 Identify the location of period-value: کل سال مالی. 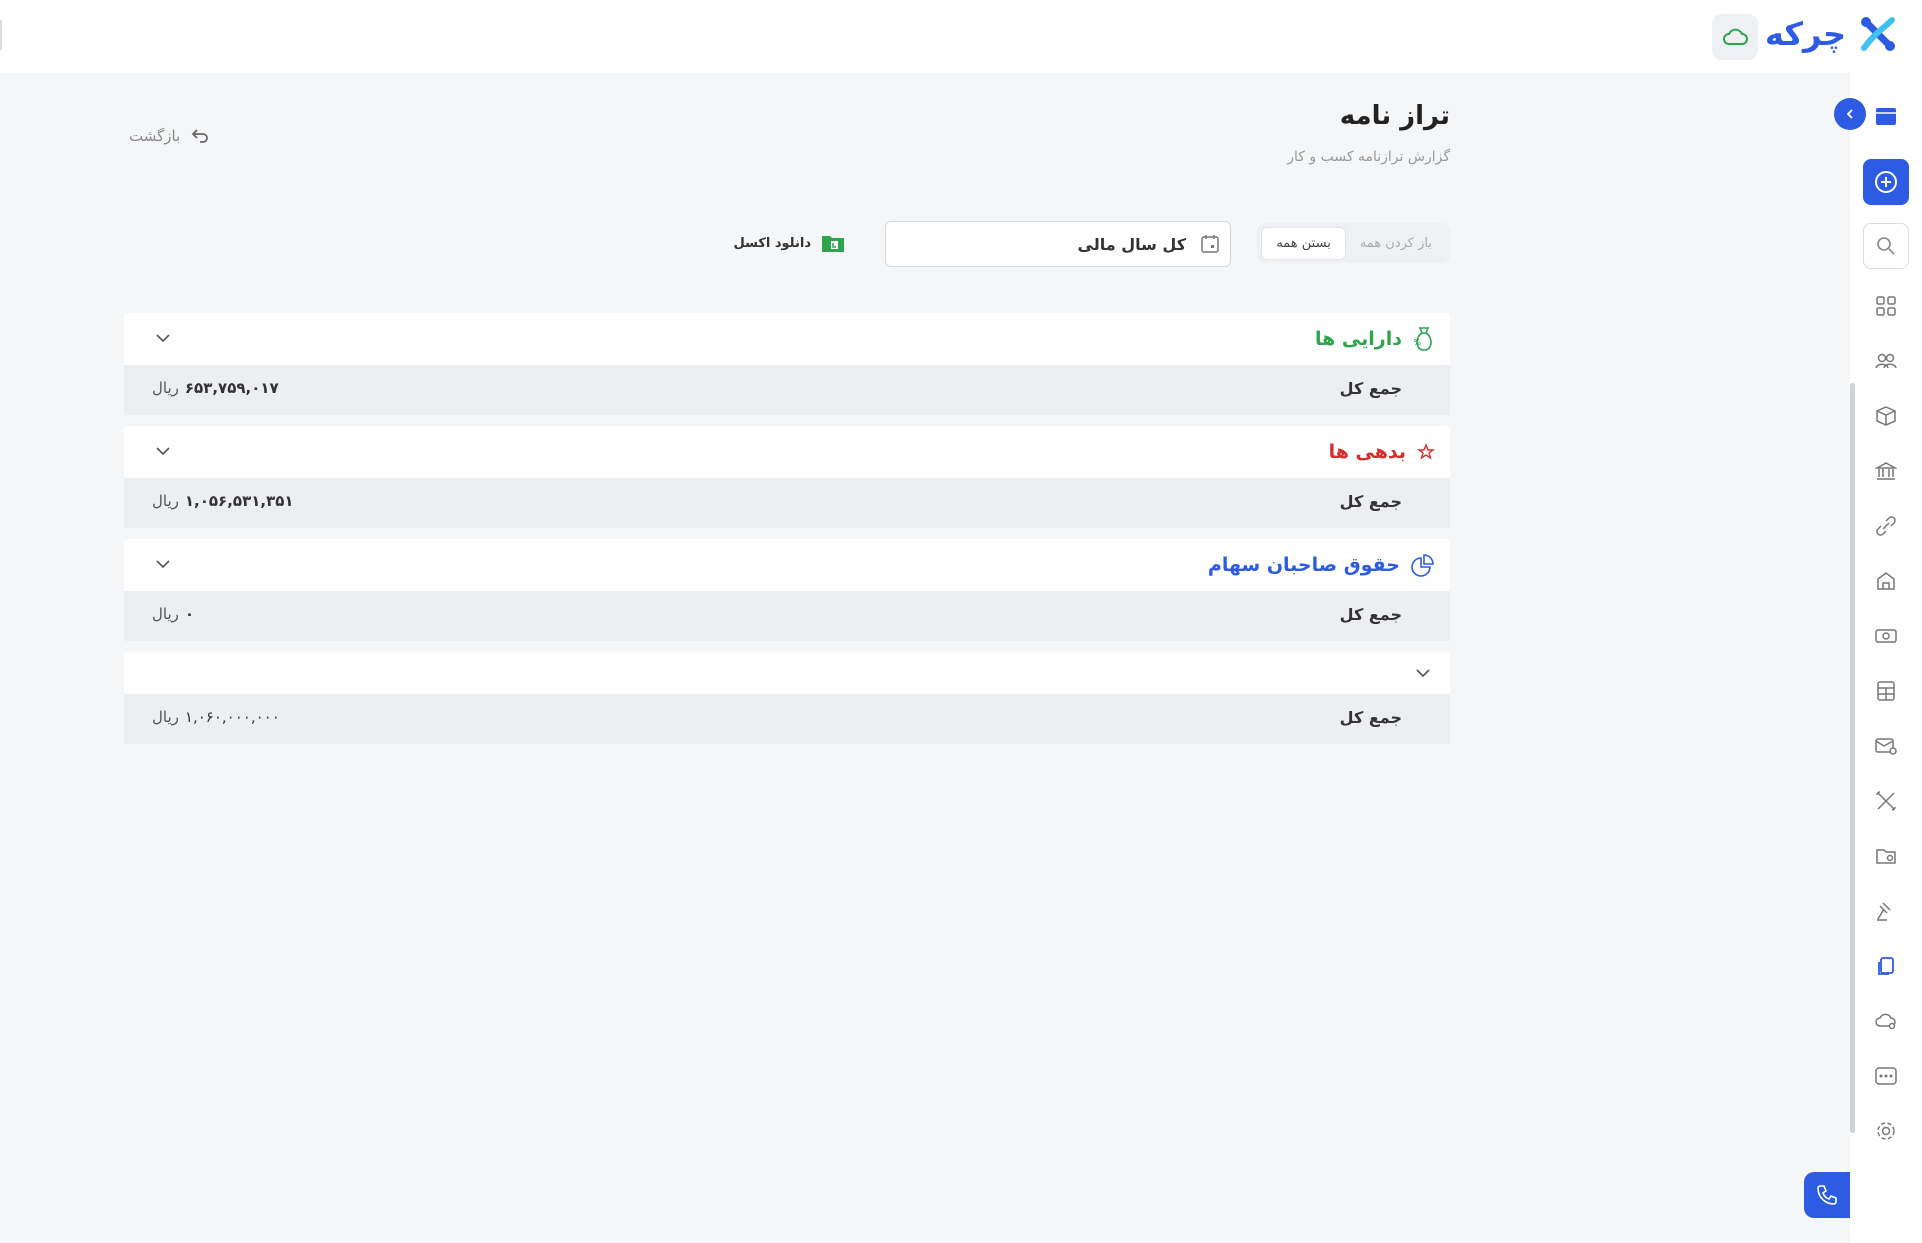
(1131, 244).